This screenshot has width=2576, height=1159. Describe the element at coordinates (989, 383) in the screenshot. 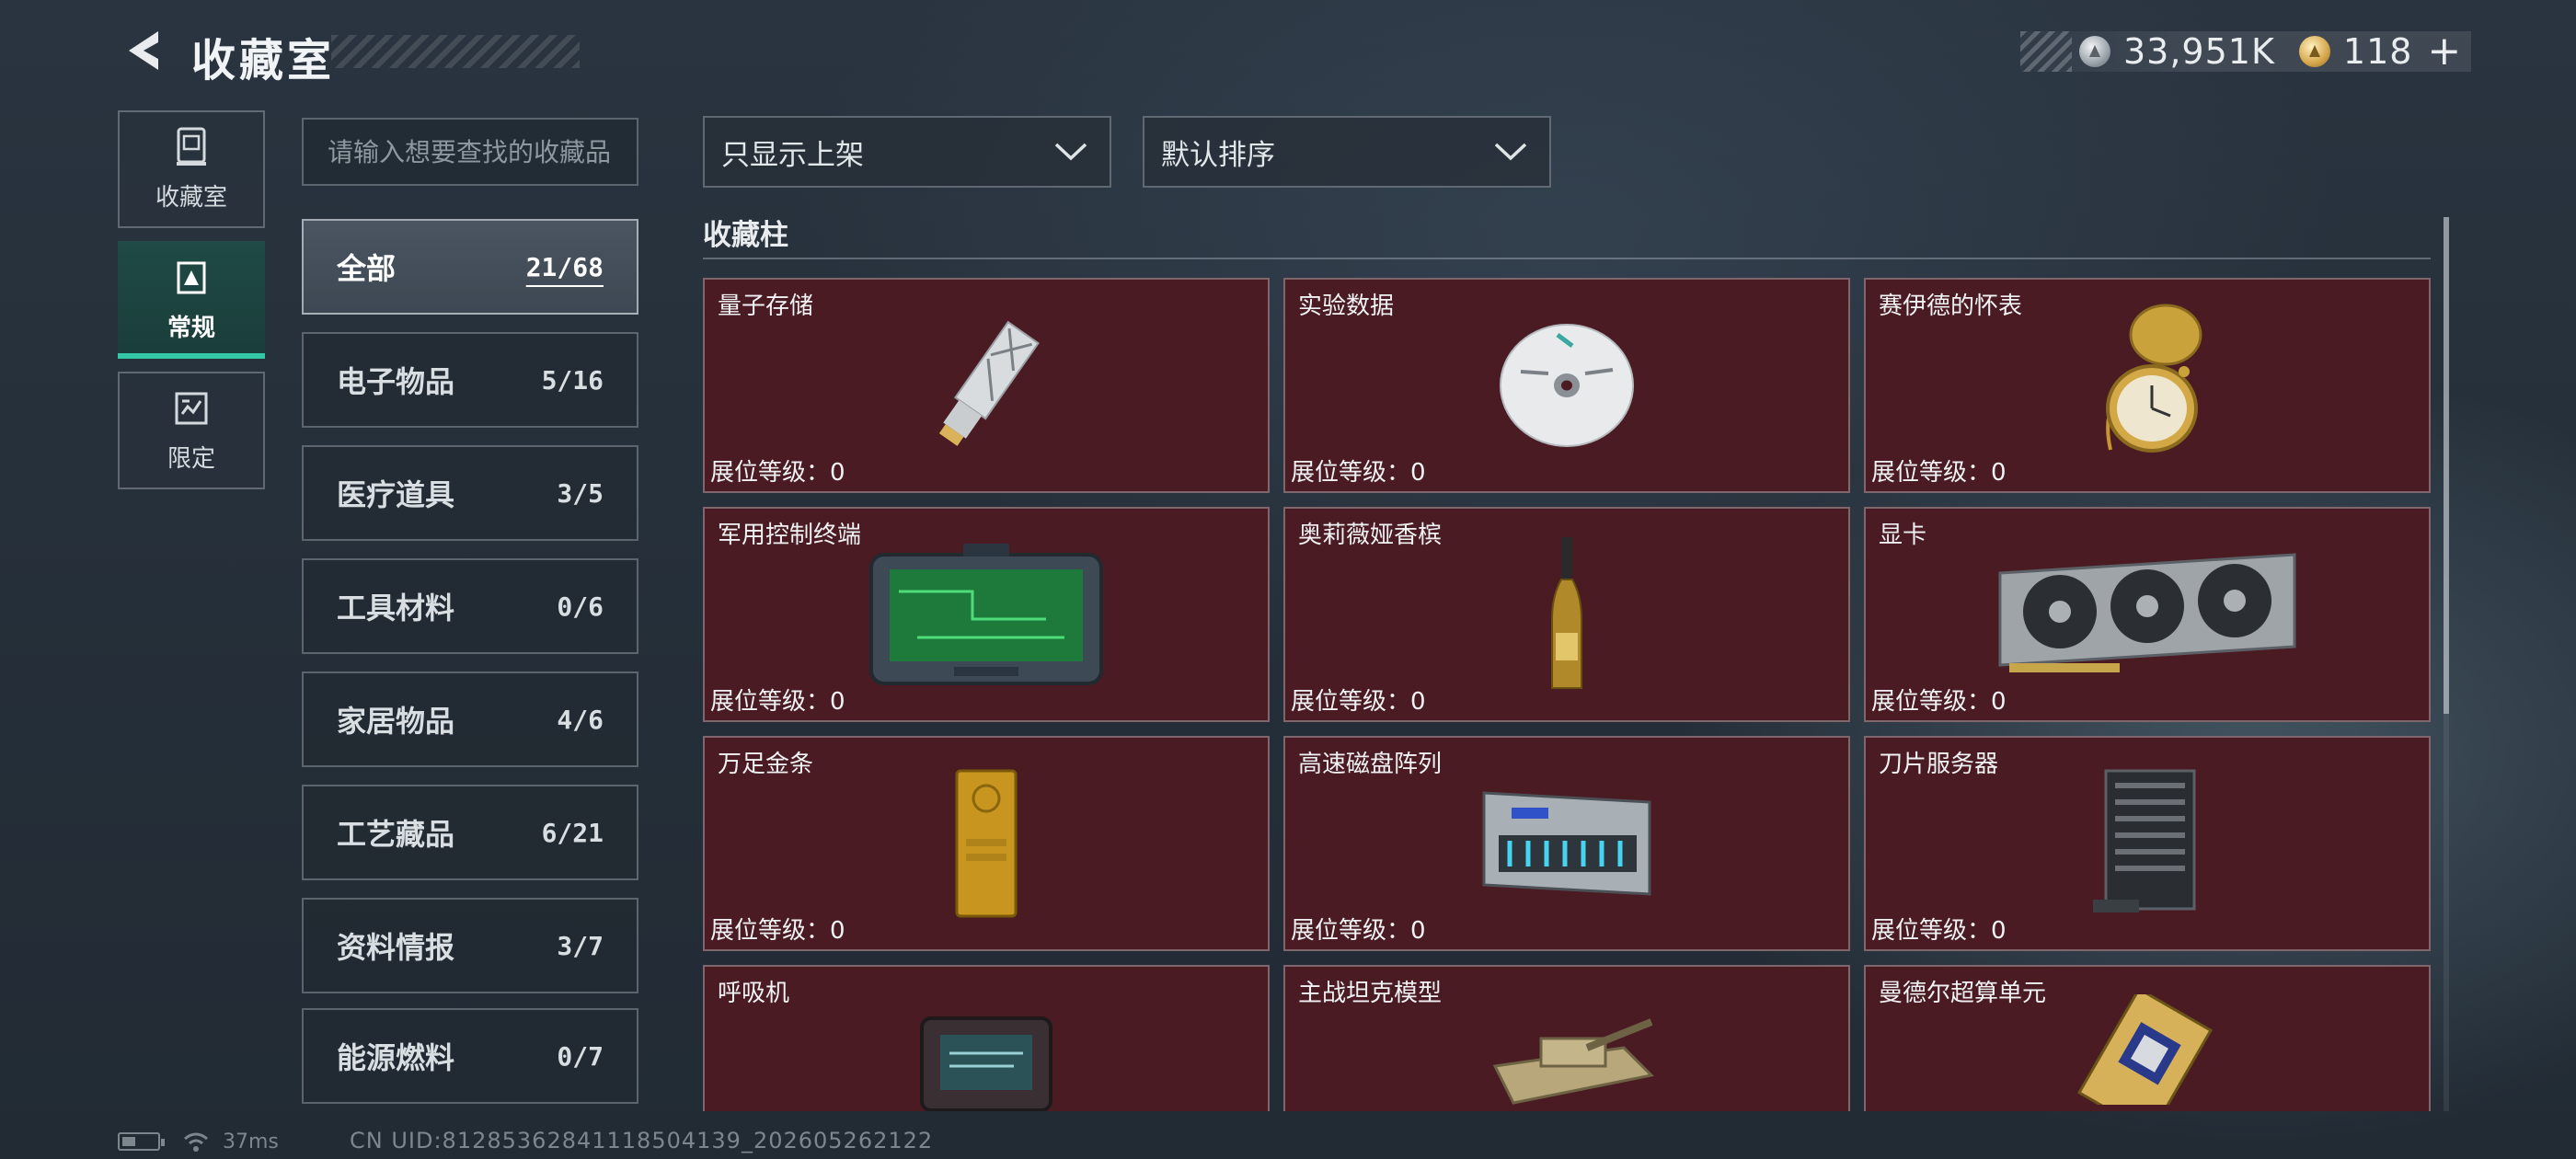

I see `quantum-storage-icon` at that location.